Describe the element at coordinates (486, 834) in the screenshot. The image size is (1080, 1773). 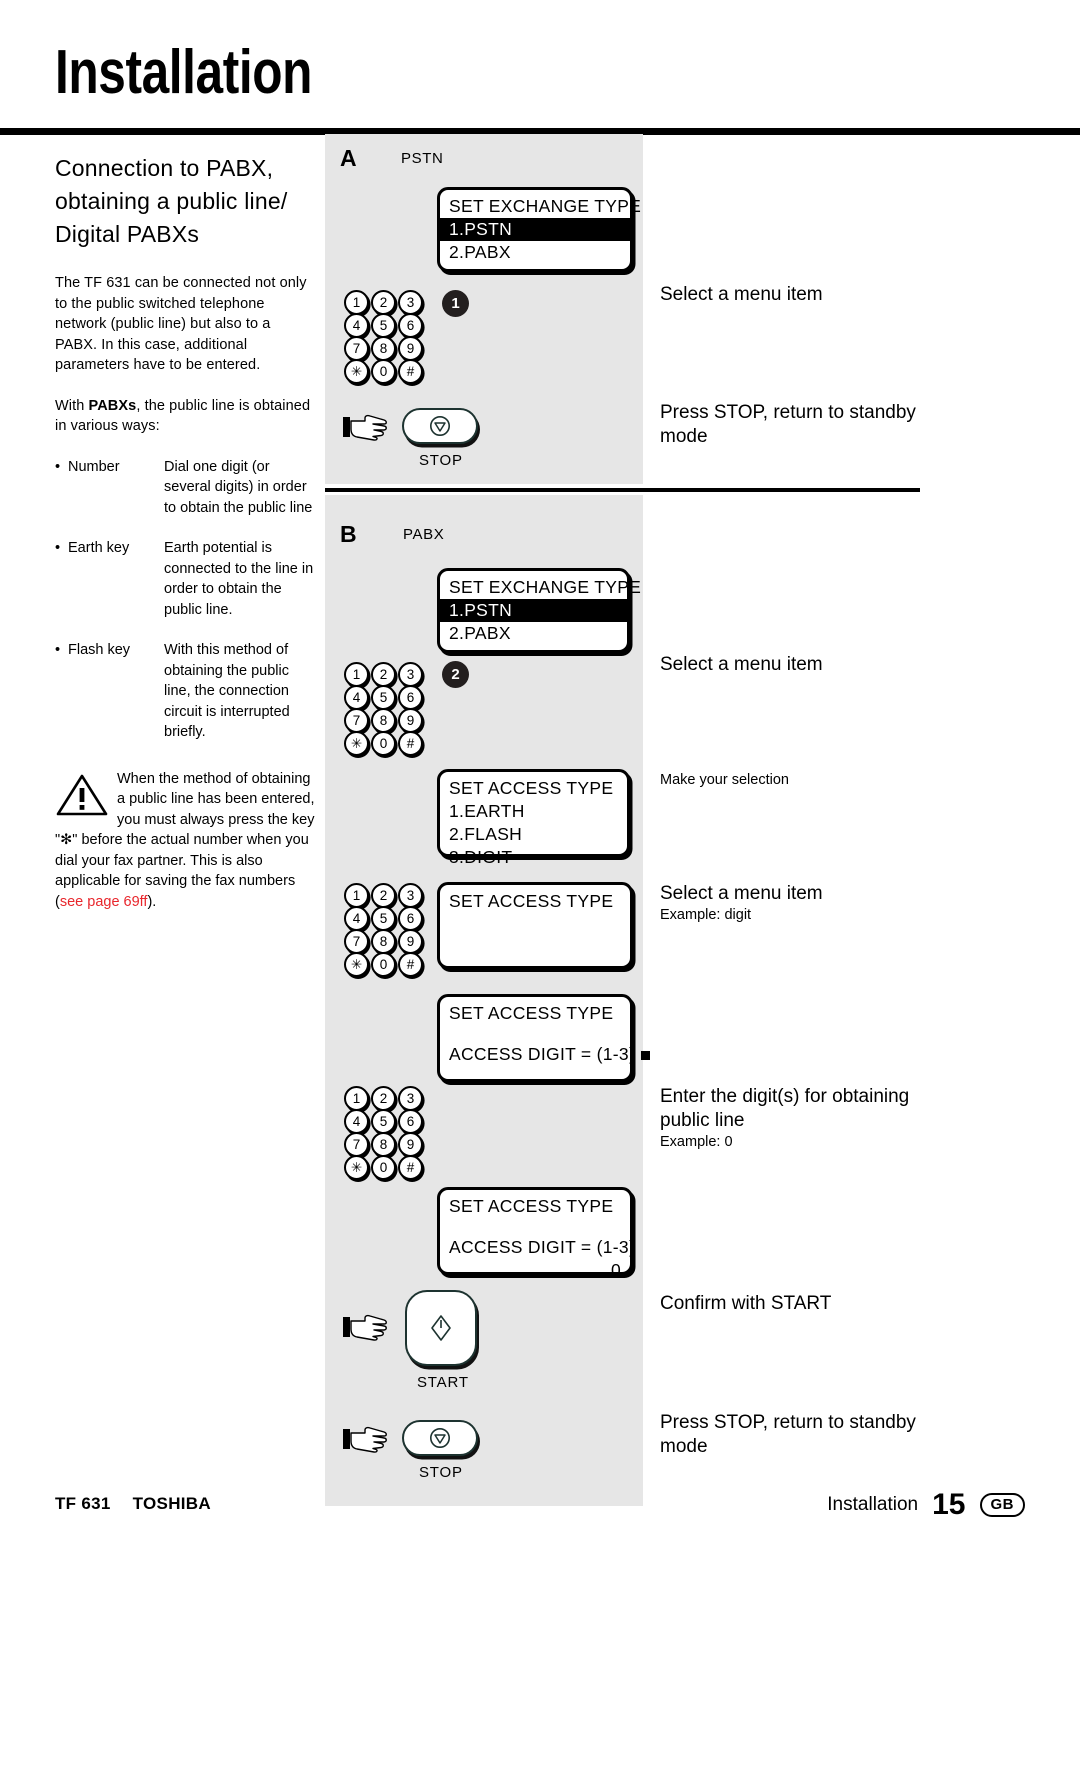
I see `lcd-item: 2.FLASH` at that location.